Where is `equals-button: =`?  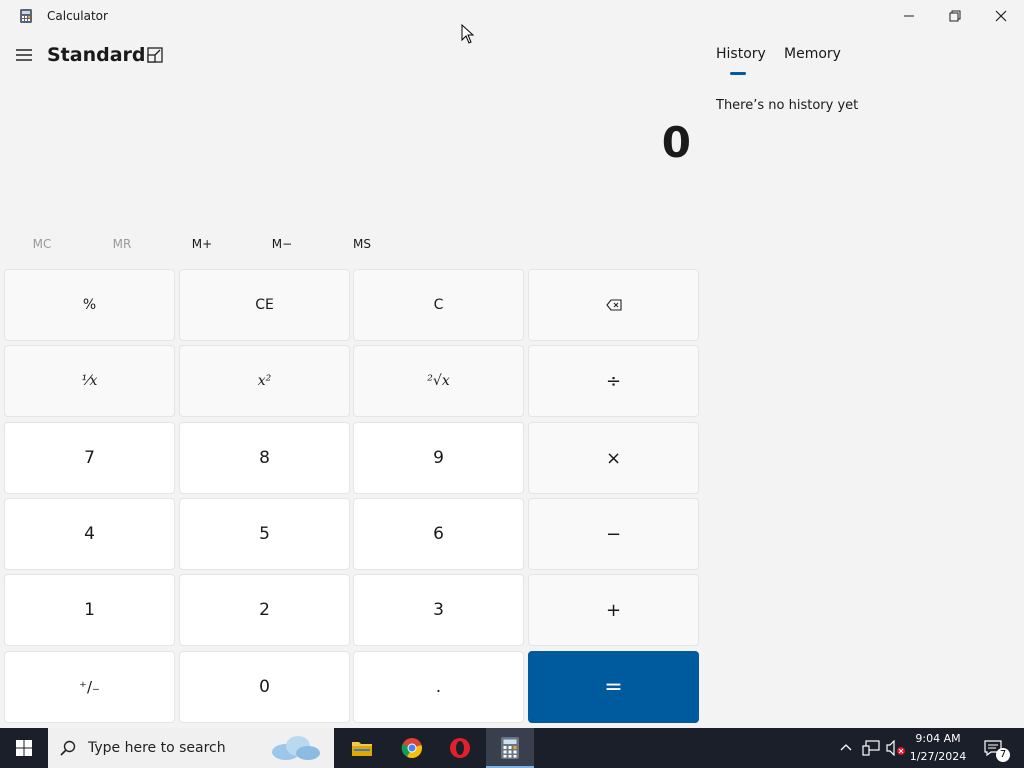 equals-button: = is located at coordinates (613, 687).